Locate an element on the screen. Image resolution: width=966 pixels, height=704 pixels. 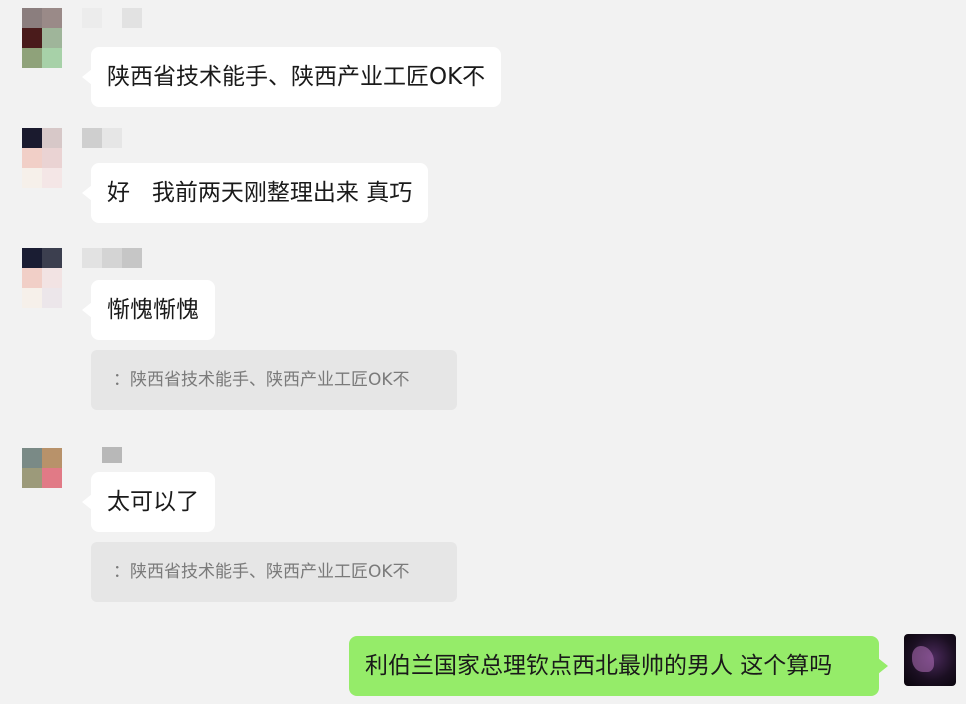
message-bubble-4: 太可以了 is located at coordinates (148, 502).